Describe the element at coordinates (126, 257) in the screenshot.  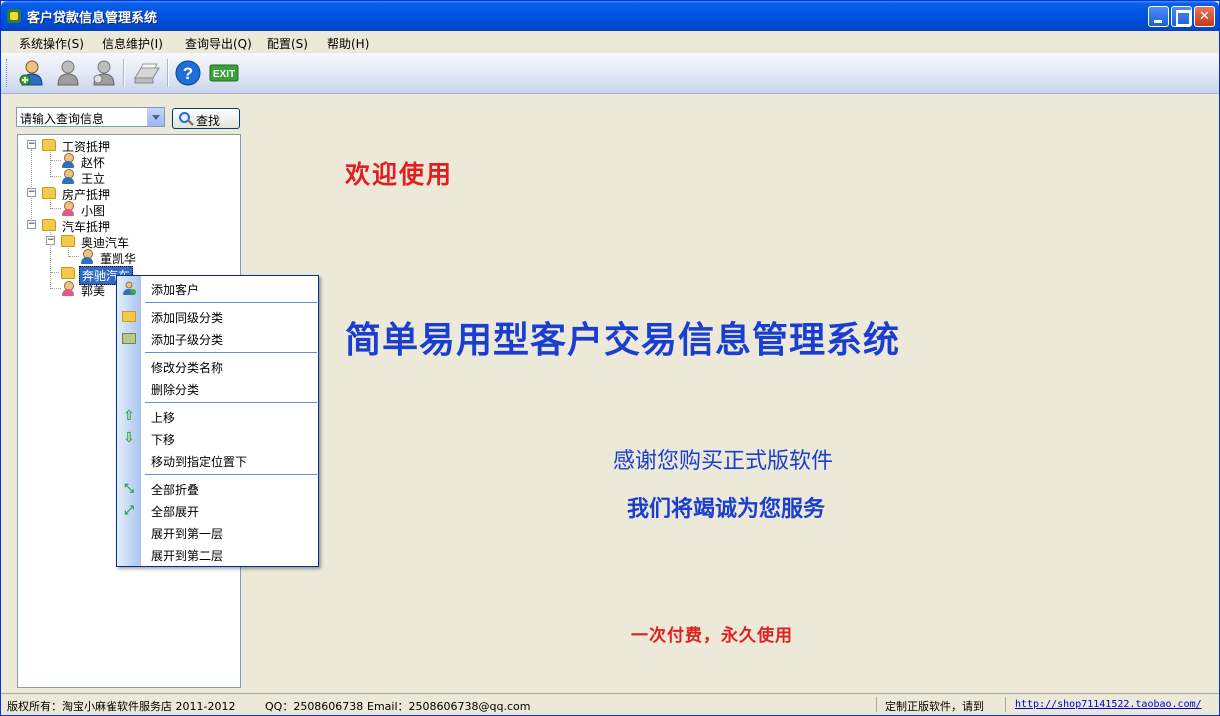
I see `tree-node-person: 董凯华` at that location.